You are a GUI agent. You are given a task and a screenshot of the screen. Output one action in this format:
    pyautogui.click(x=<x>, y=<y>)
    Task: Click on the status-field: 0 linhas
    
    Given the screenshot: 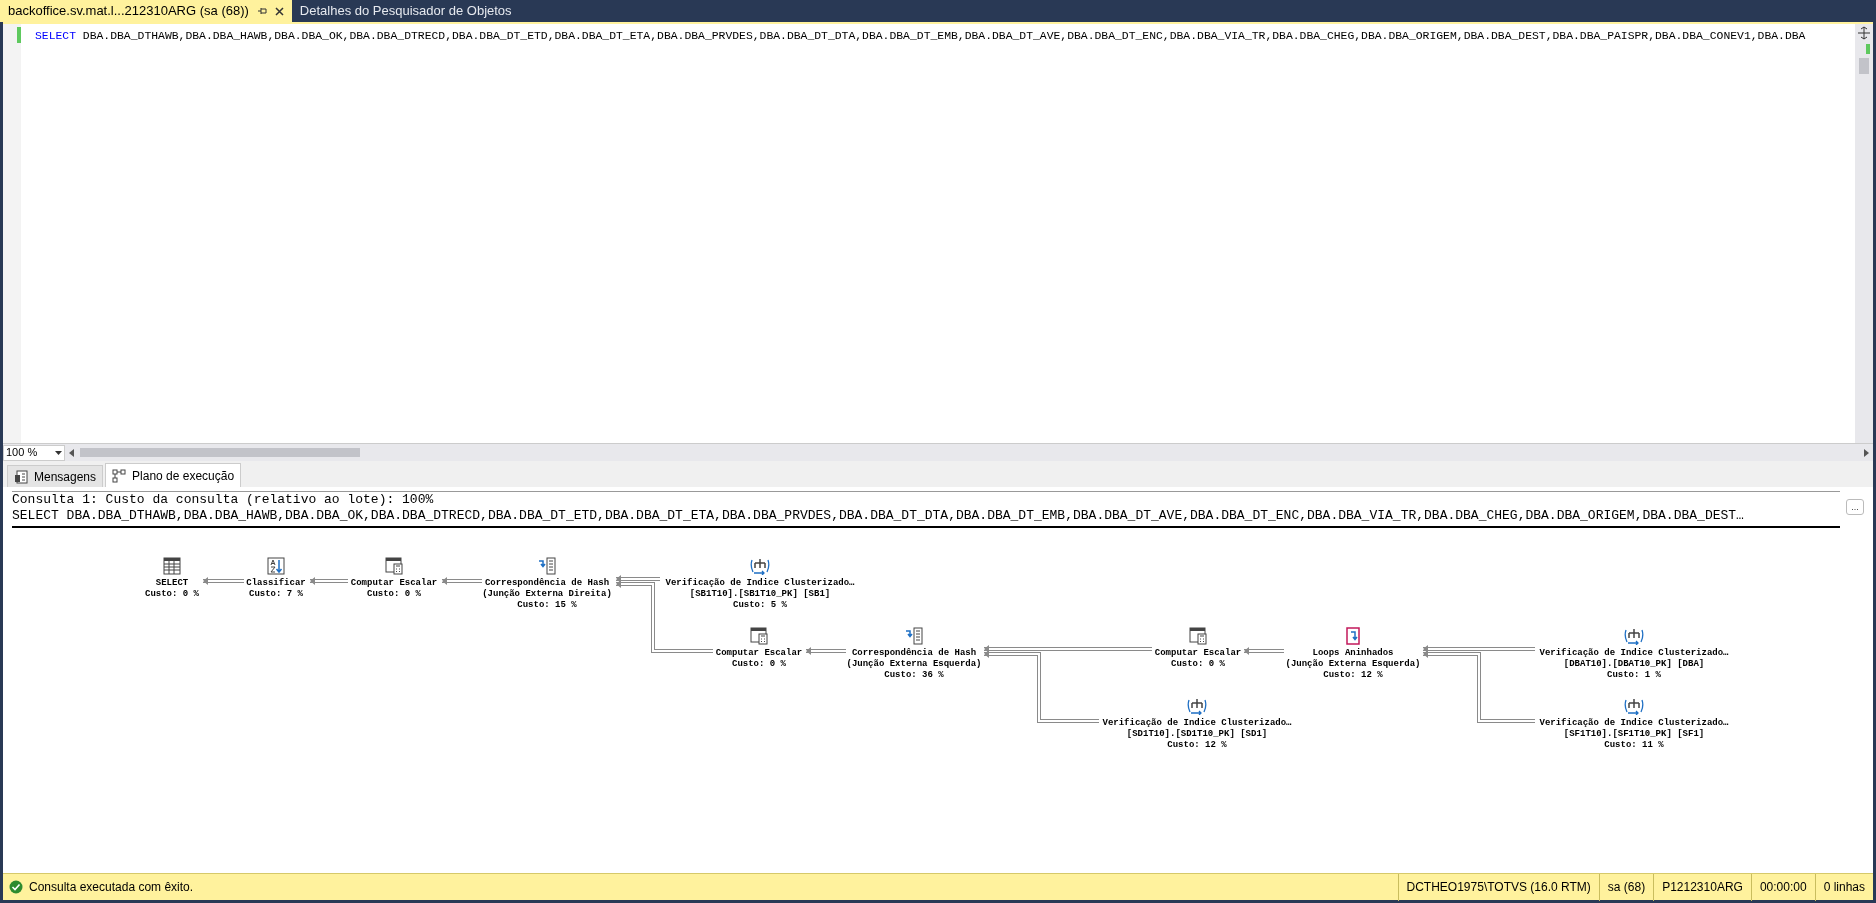 What is the action you would take?
    pyautogui.click(x=1843, y=887)
    